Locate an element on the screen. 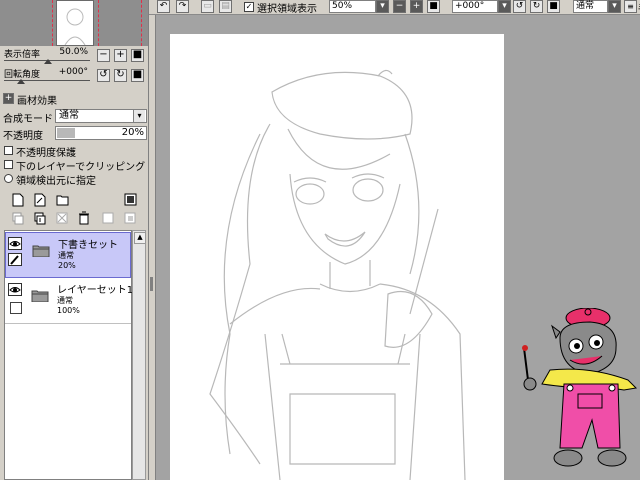 The height and width of the screenshot is (480, 640). layer-row: レイヤーセット1 通常 100% is located at coordinates (69, 301).